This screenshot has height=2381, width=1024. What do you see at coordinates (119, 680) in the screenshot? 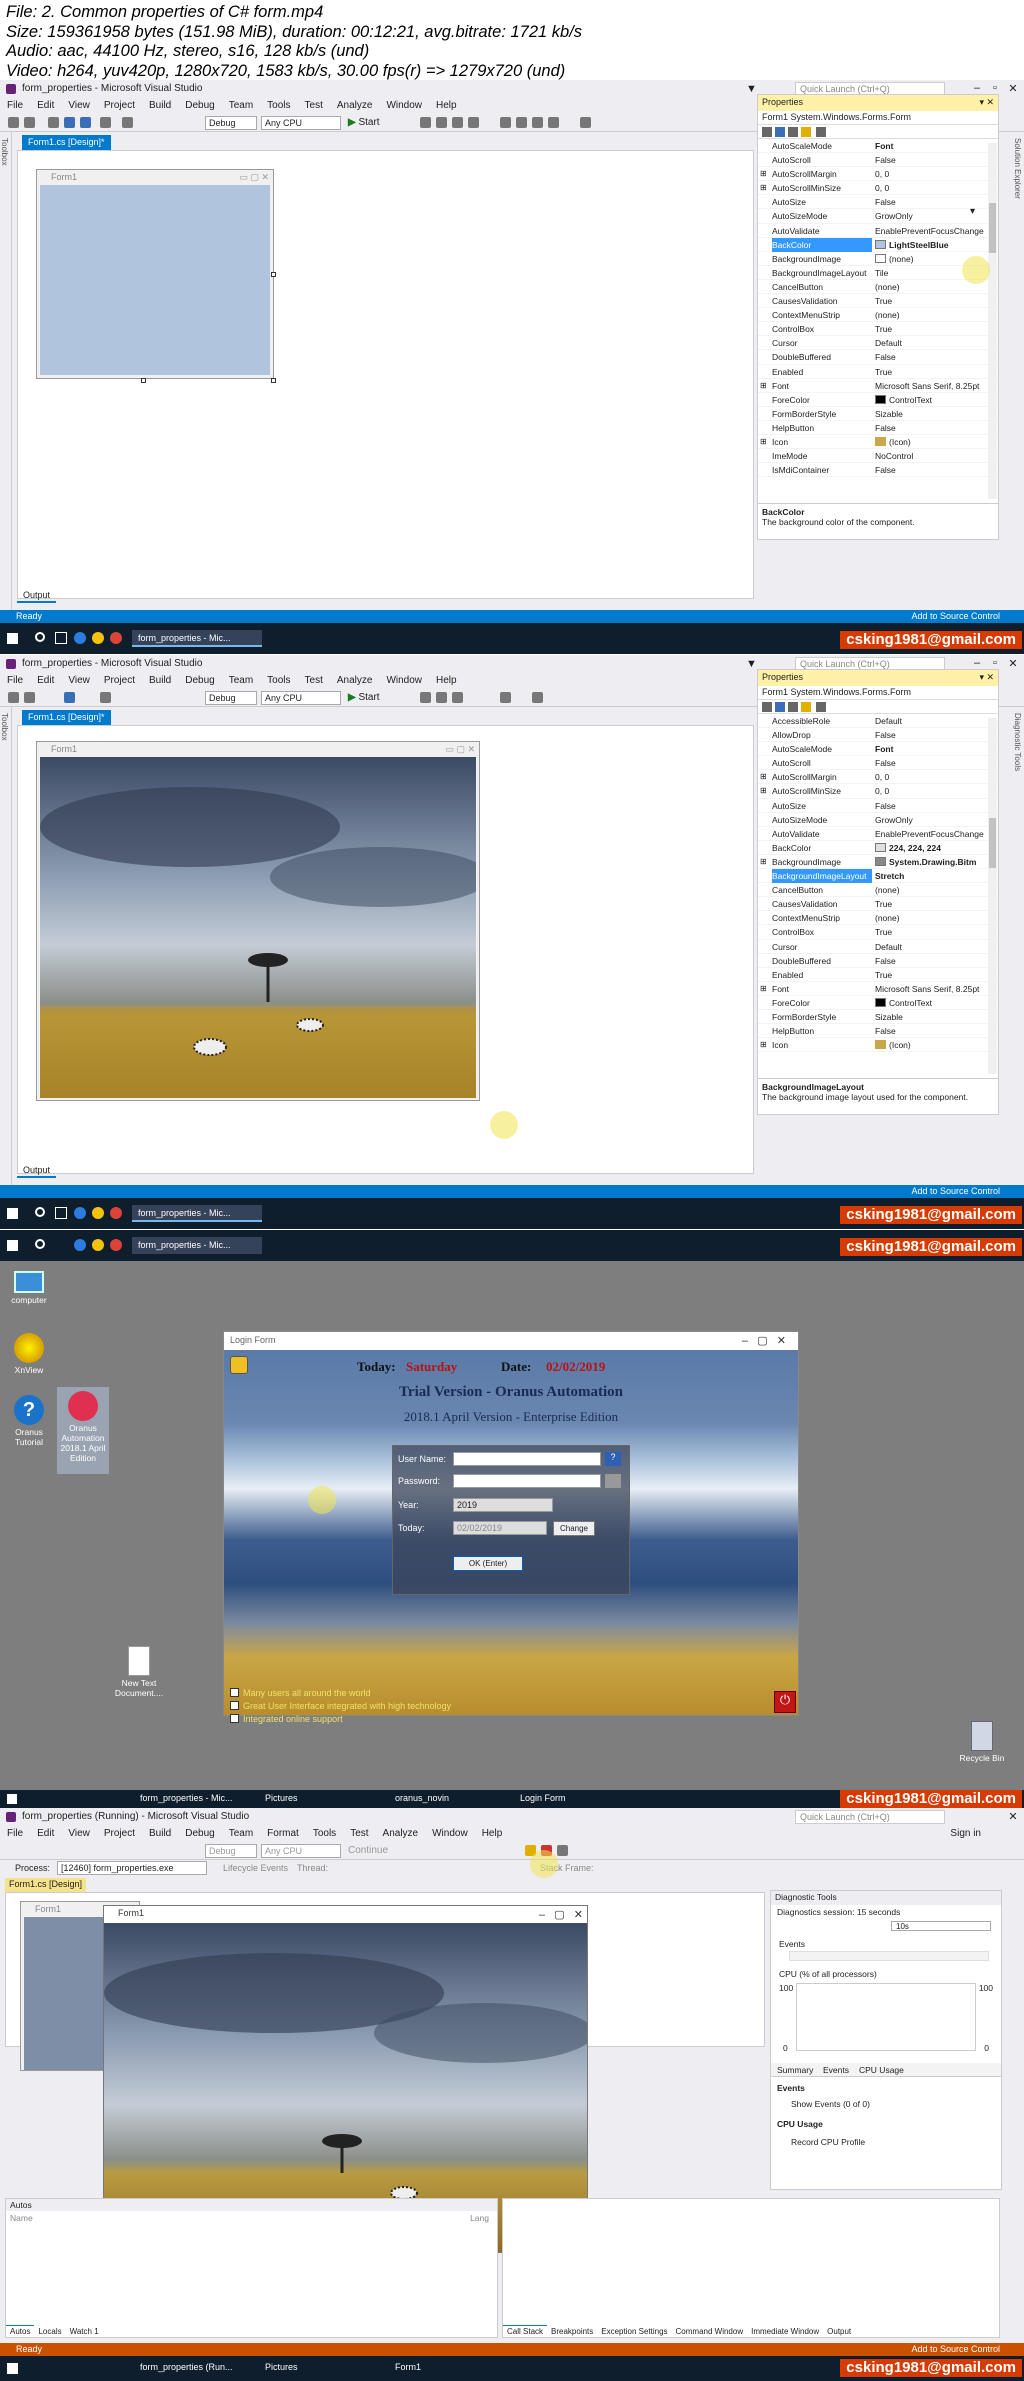
I see `menu-project: Project` at bounding box center [119, 680].